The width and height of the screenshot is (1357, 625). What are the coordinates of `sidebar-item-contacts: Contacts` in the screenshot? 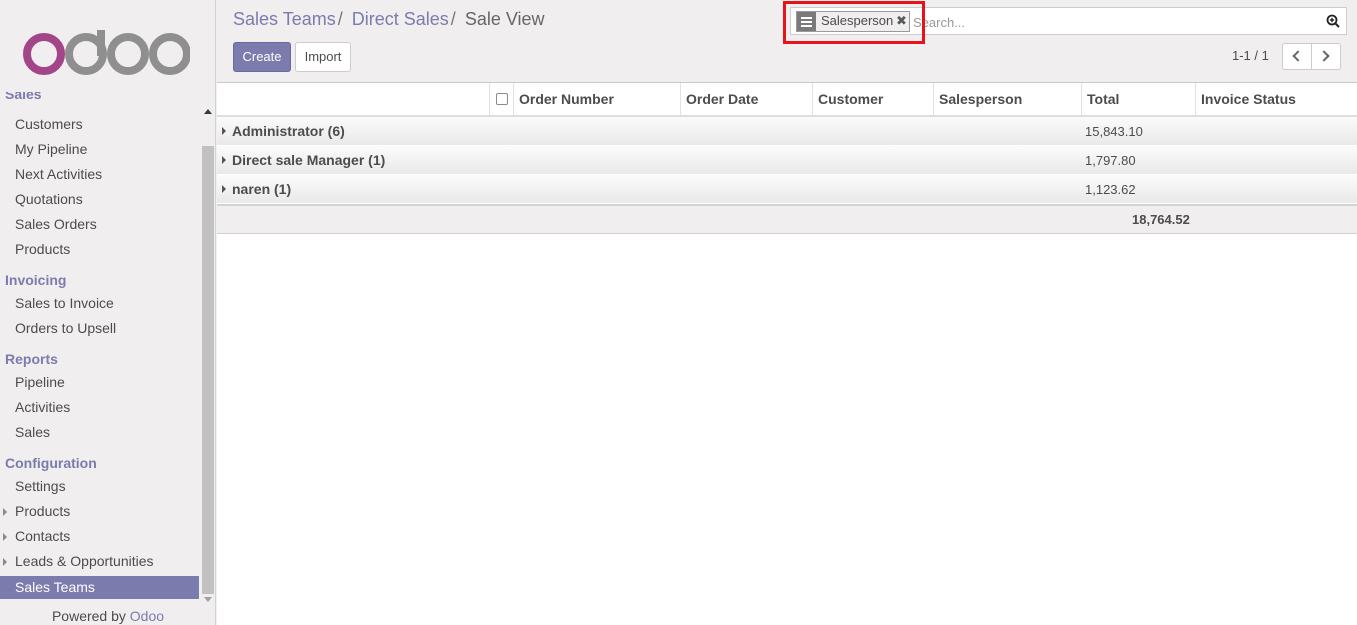 It's located at (99, 536).